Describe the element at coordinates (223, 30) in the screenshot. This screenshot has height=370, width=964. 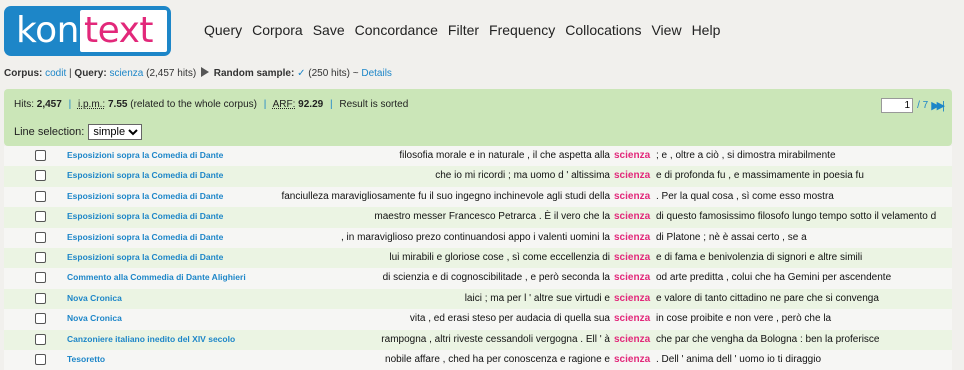
I see `menu-query: Query` at that location.